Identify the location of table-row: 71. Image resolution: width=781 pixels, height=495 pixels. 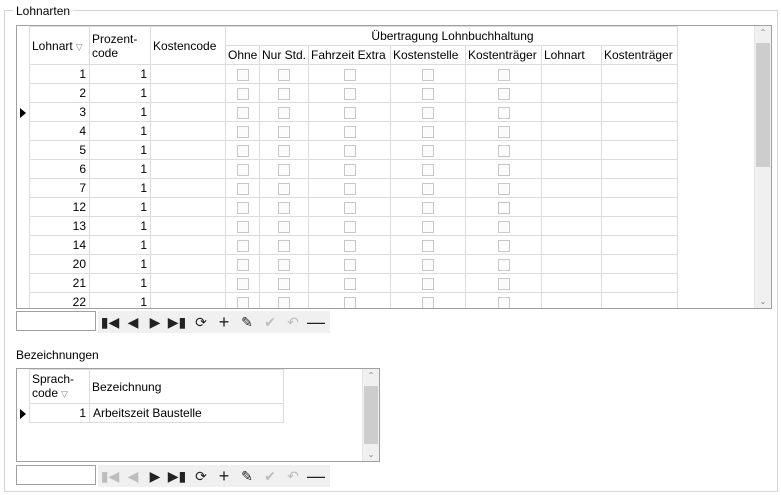
(347, 188).